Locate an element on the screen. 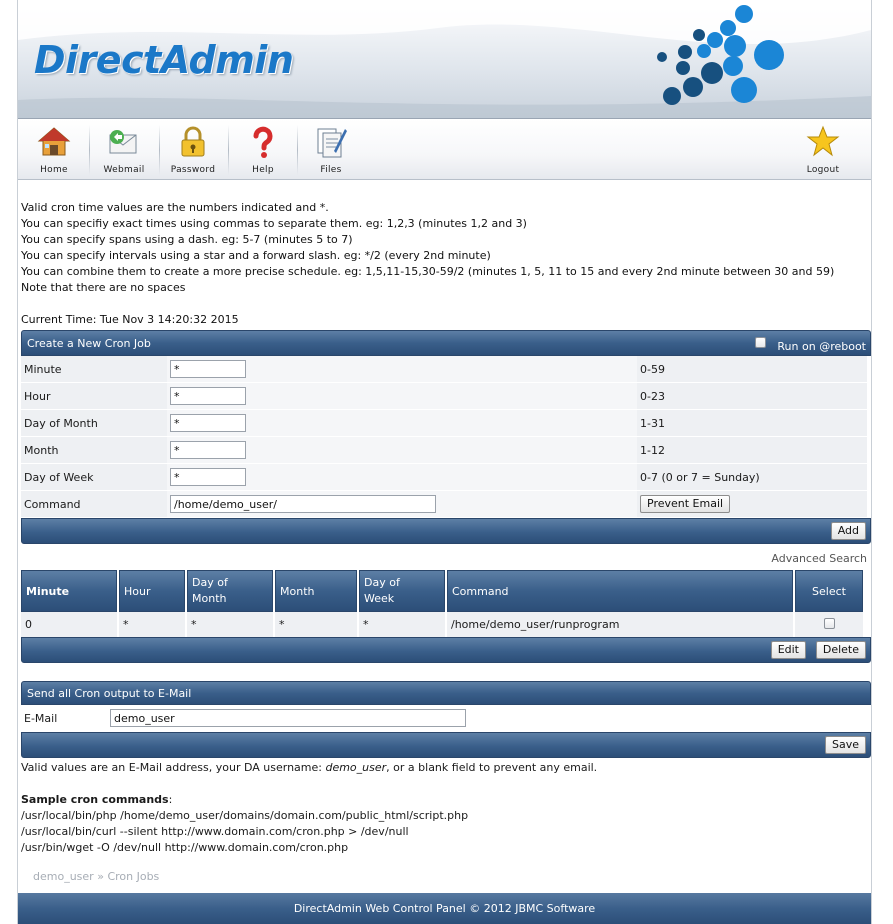 This screenshot has width=893, height=924. field-cell: Prevent Email is located at coordinates (752, 504).